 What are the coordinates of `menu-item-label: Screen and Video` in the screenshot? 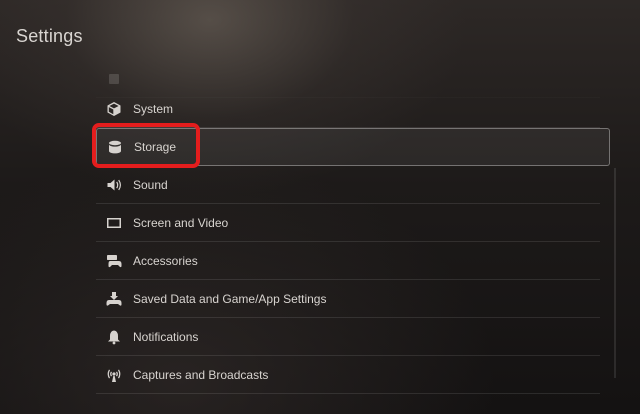 It's located at (181, 223).